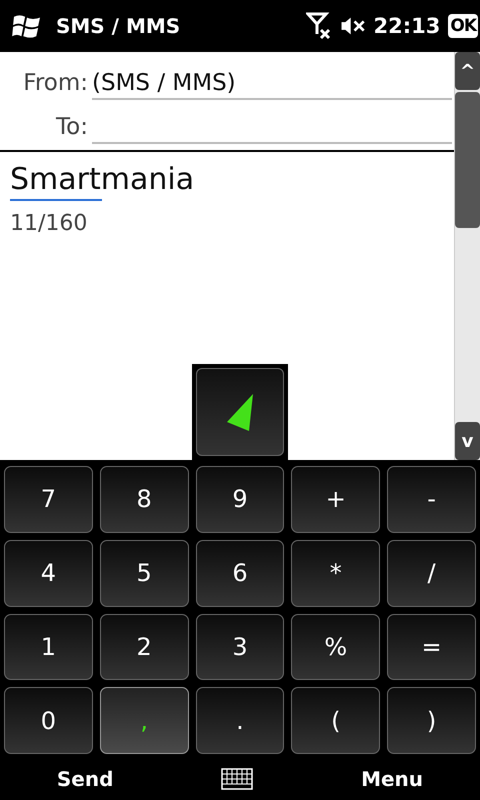 This screenshot has width=480, height=800. Describe the element at coordinates (118, 26) in the screenshot. I see `window-title: SMS / MMS` at that location.